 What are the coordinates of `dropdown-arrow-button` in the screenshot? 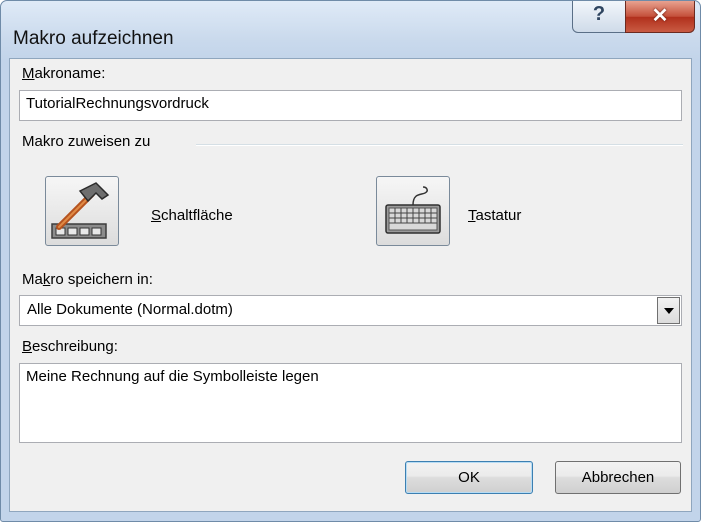 It's located at (668, 310).